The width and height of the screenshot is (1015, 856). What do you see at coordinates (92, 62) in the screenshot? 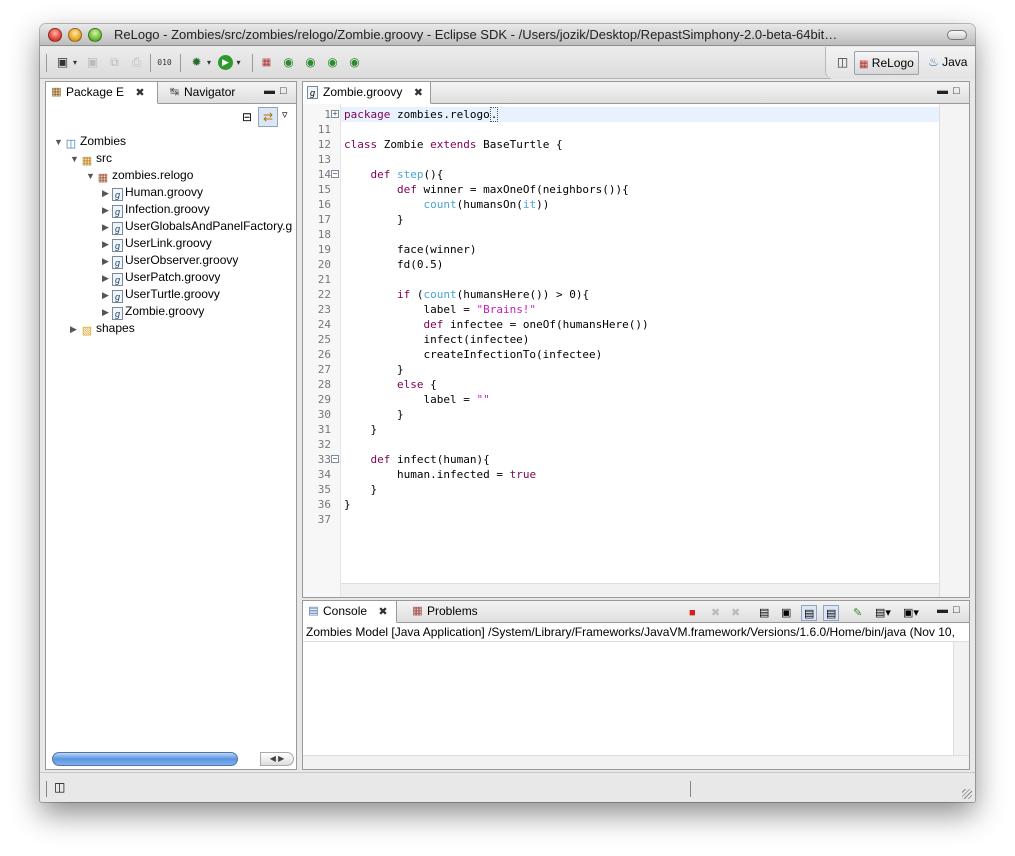
I see `save-icon: ▣` at bounding box center [92, 62].